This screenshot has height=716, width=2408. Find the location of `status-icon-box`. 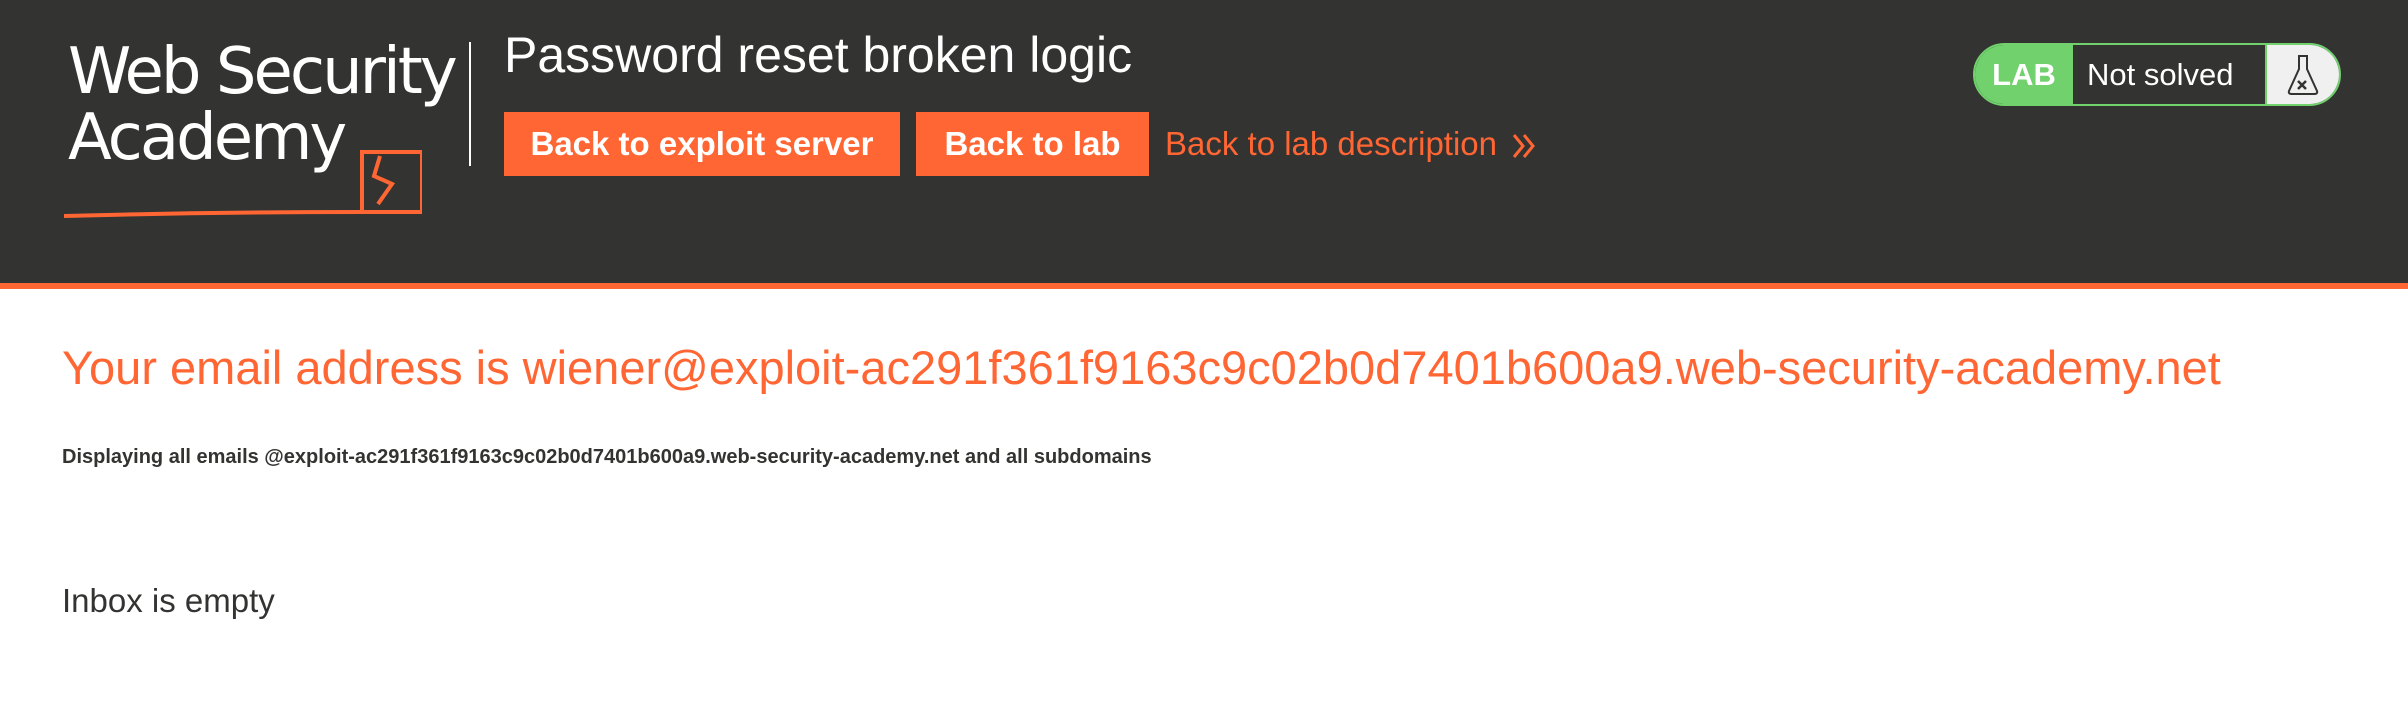

status-icon-box is located at coordinates (2302, 74).